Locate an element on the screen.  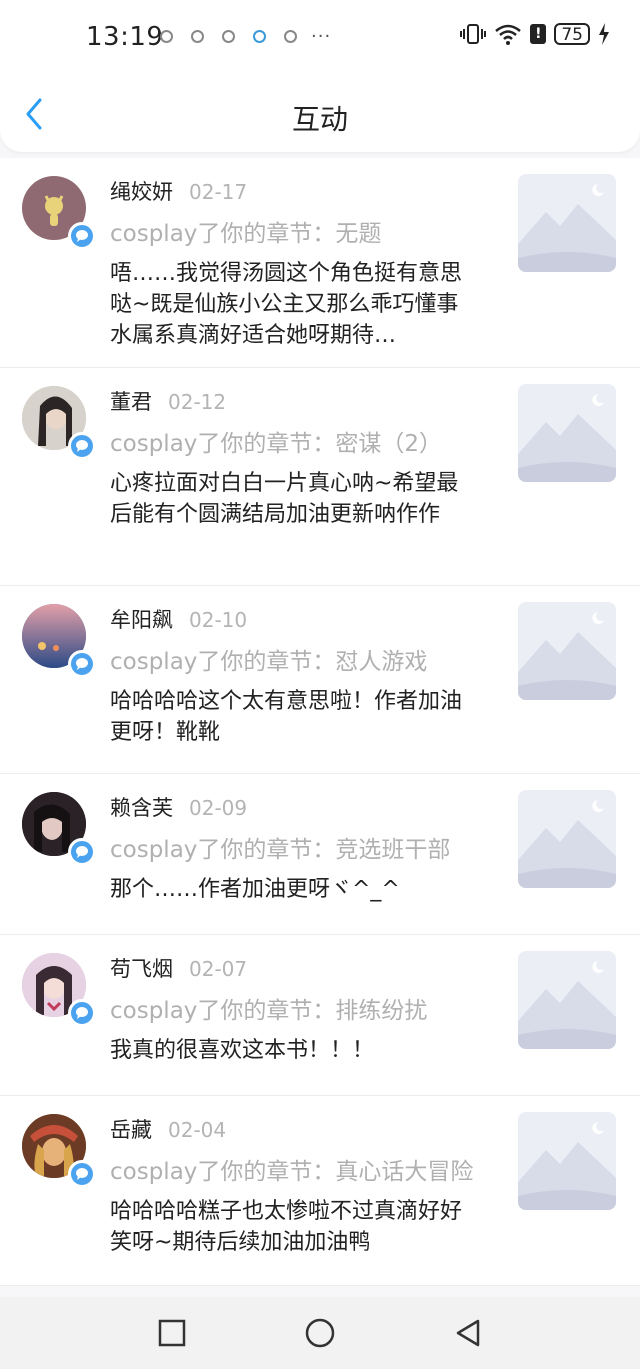
triangle-back-icon is located at coordinates (468, 1333).